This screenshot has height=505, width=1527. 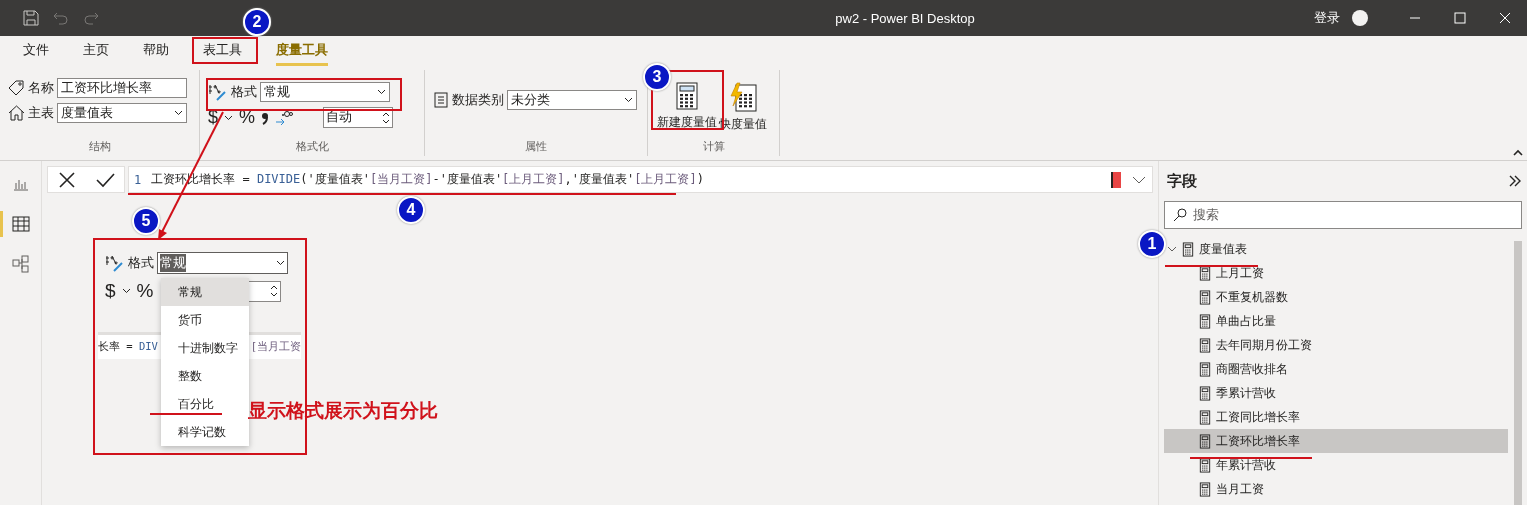 I want to click on measure-item: 季累计营收, so click(x=1336, y=393).